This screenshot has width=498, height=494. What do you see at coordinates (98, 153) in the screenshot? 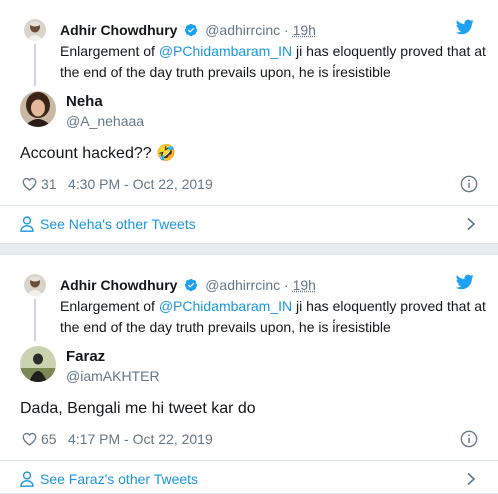
I see `reply-tweet-text: Account hacked?? 🤣` at bounding box center [98, 153].